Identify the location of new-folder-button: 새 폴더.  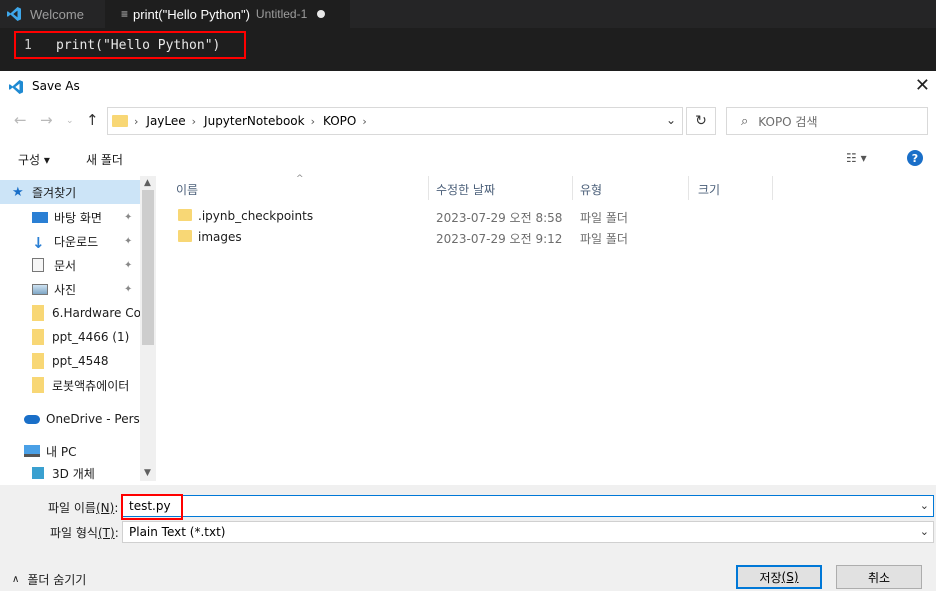
(104, 159).